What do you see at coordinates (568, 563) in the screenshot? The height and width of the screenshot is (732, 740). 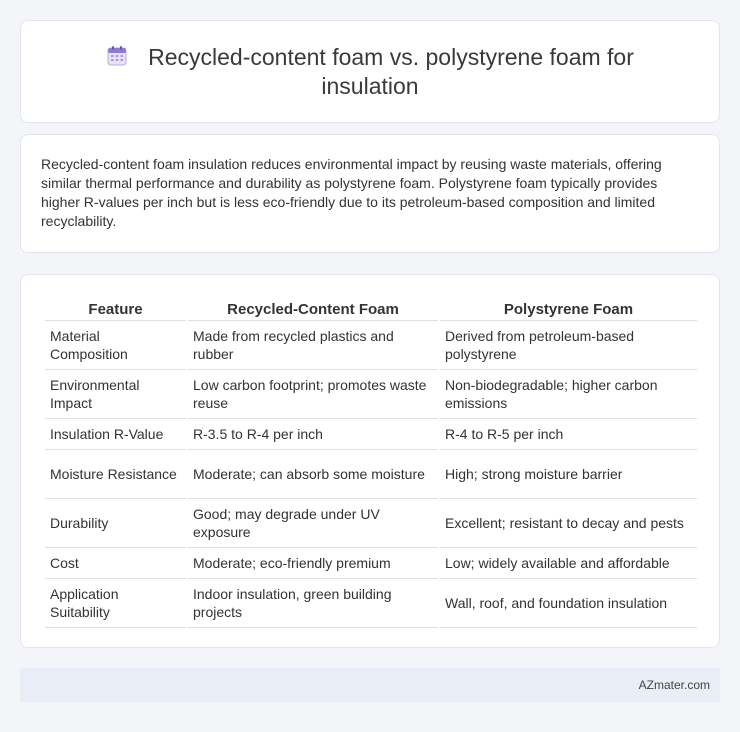 I see `polystyrene-cell: Low; widely available and affordable` at bounding box center [568, 563].